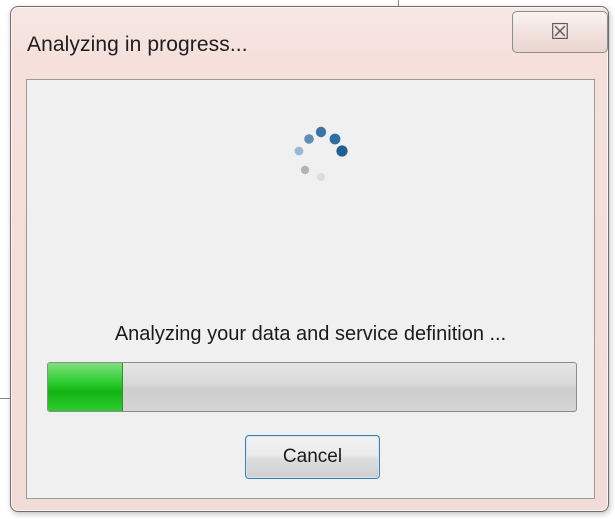 The image size is (615, 519). What do you see at coordinates (85, 387) in the screenshot?
I see `progress-fill` at bounding box center [85, 387].